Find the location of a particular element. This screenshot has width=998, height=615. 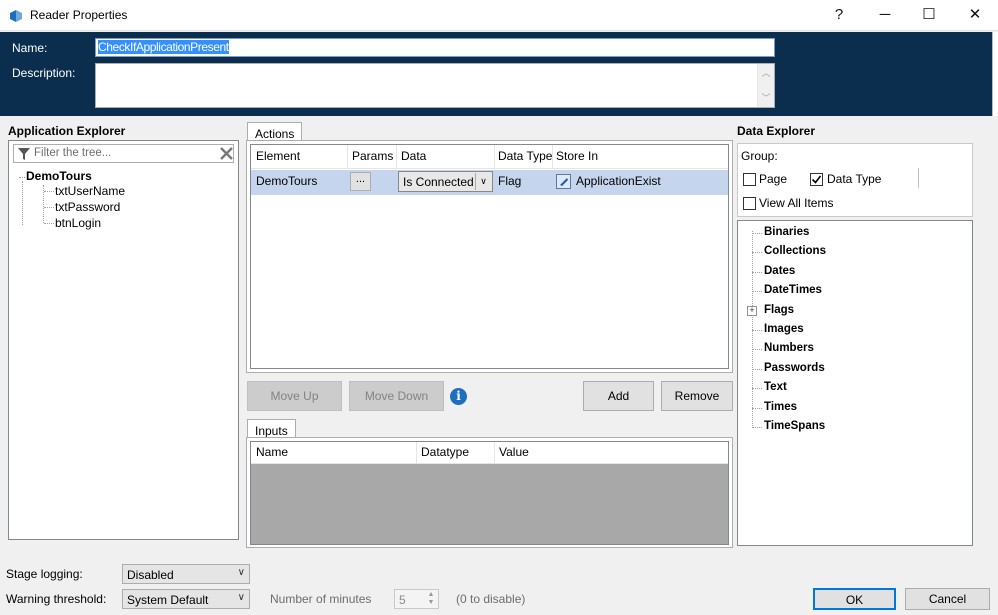

warning-threshold-label: Warning threshold: is located at coordinates (56, 599).